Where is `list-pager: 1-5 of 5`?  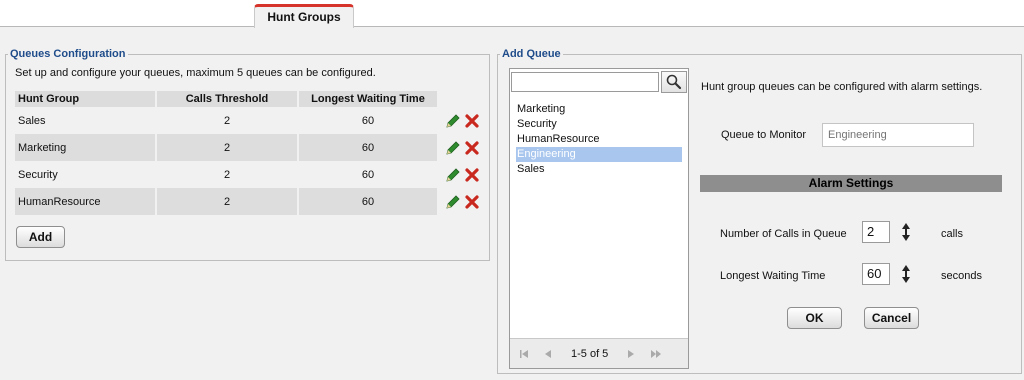
list-pager: 1-5 of 5 is located at coordinates (599, 353).